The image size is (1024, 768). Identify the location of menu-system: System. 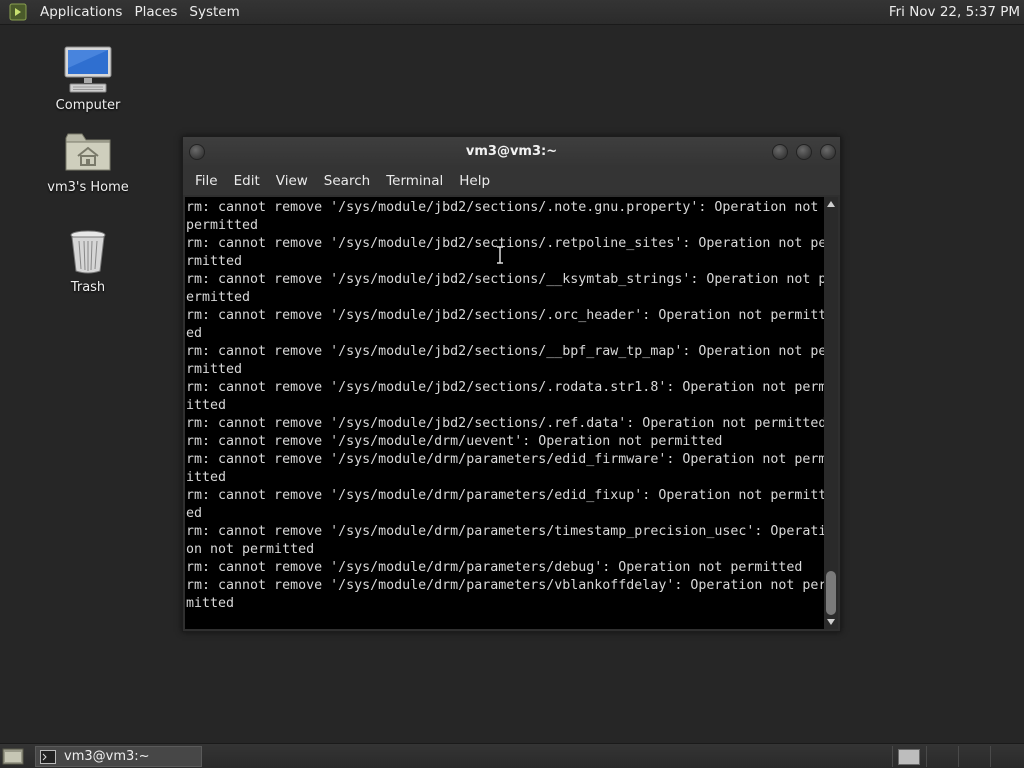
(214, 12).